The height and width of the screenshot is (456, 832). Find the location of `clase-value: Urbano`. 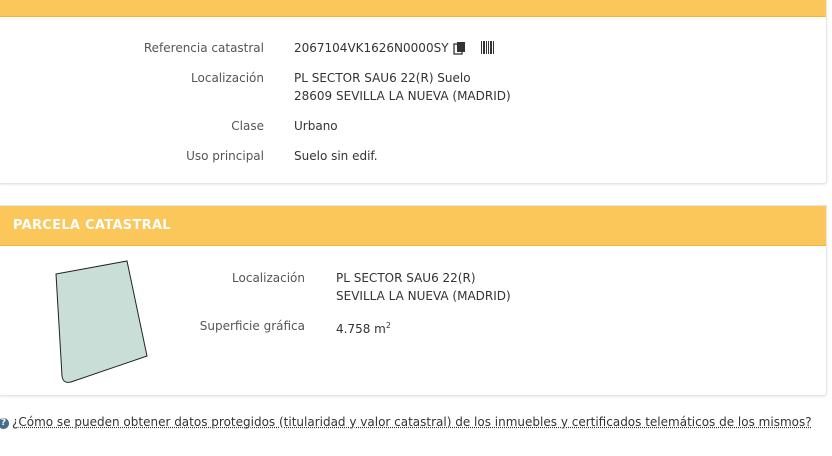

clase-value: Urbano is located at coordinates (316, 126).